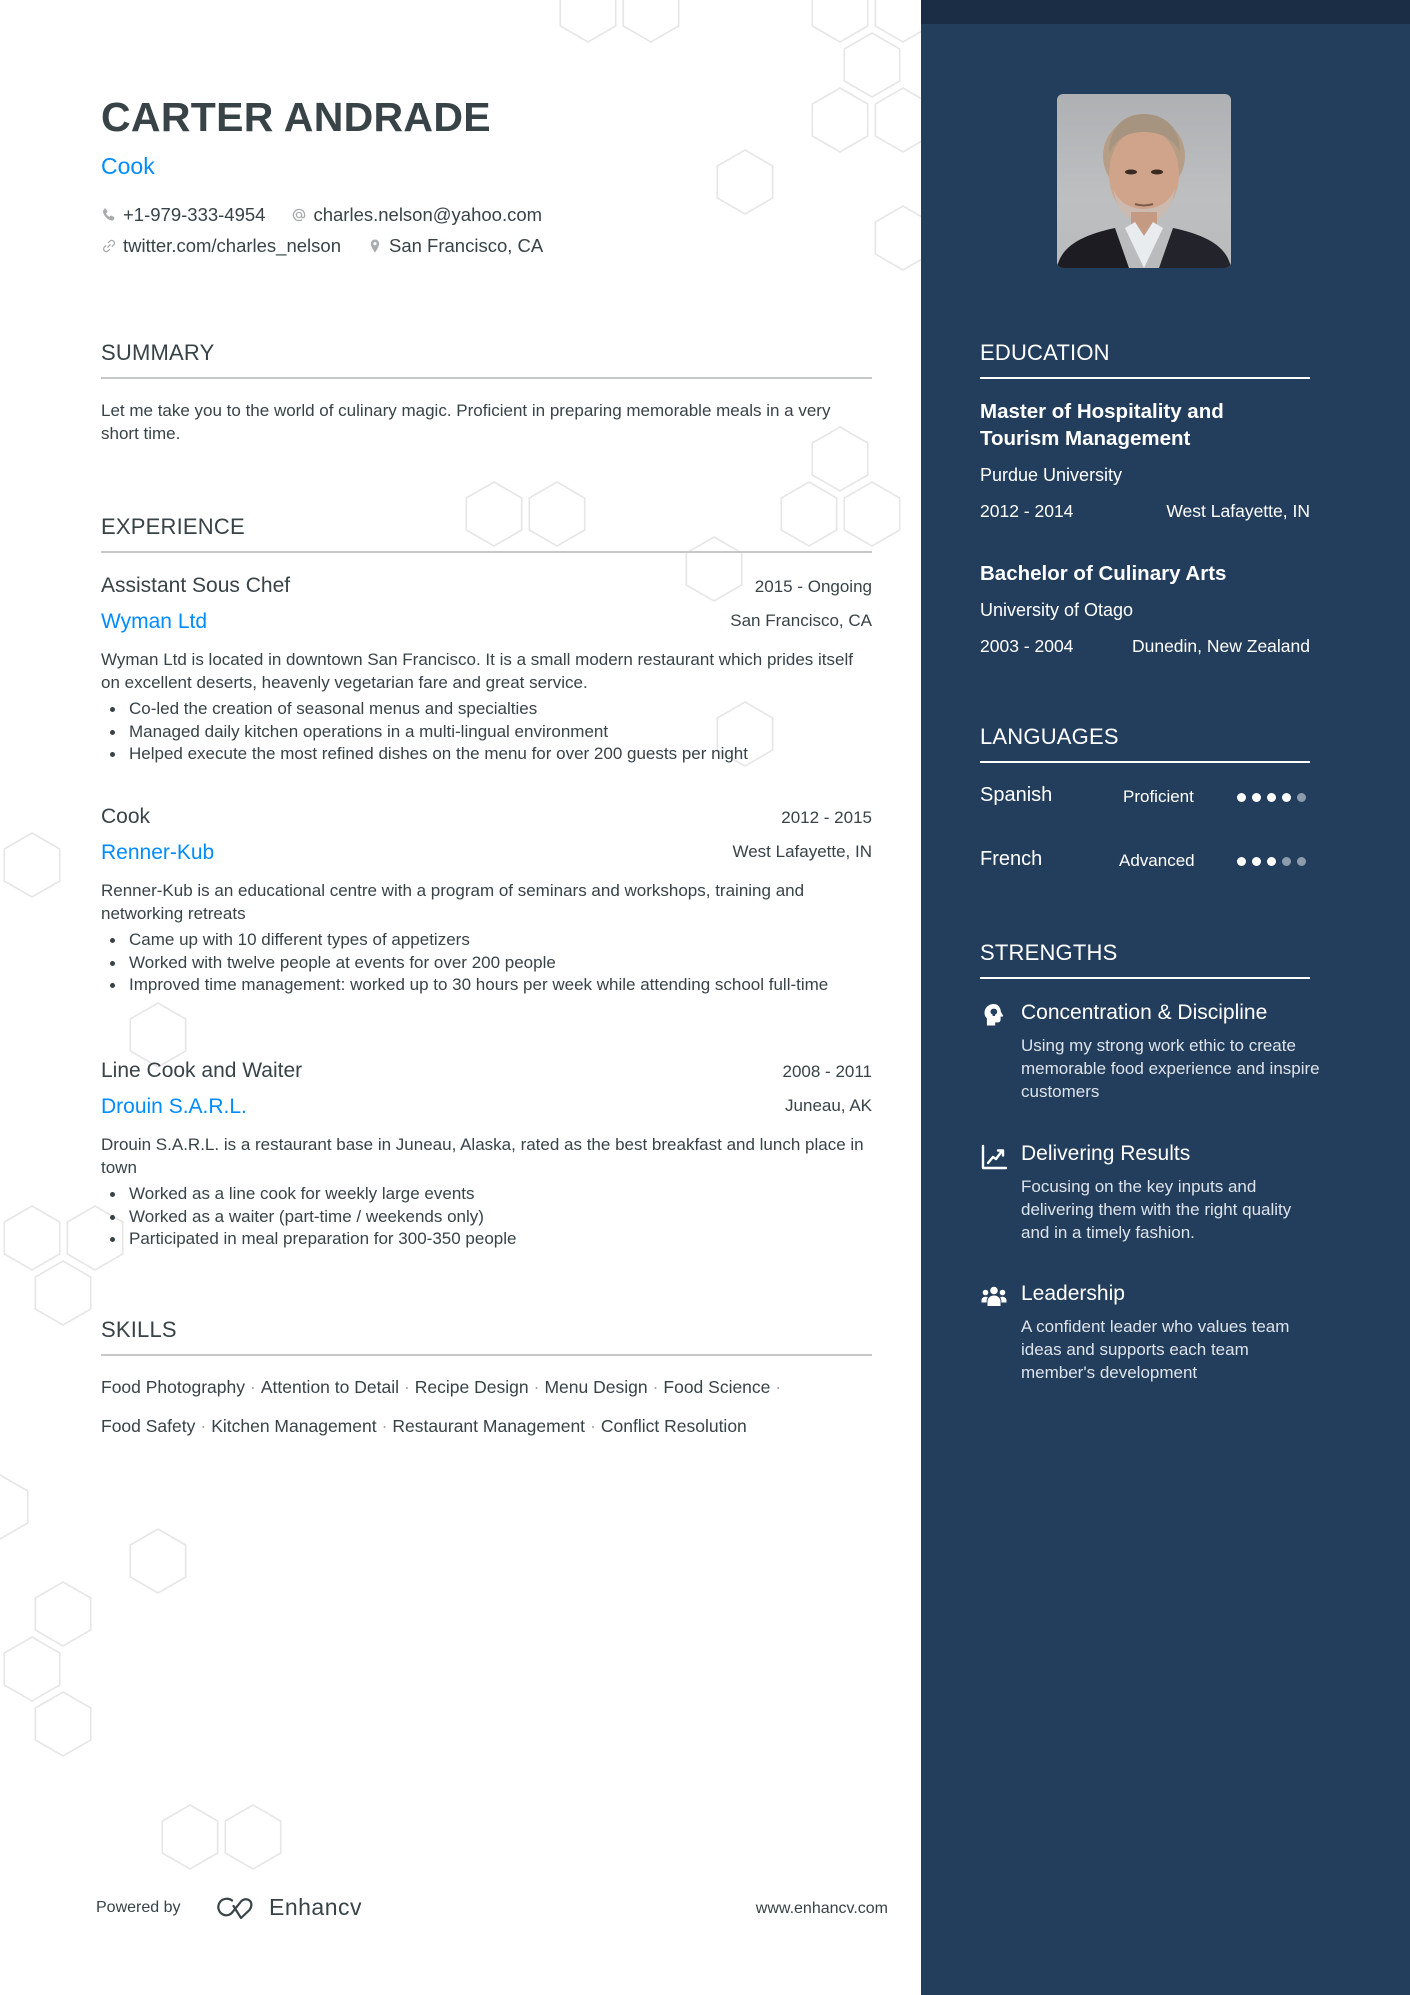 The image size is (1410, 1995). What do you see at coordinates (428, 214) in the screenshot?
I see `email-text: charles.nelson@yahoo.com` at bounding box center [428, 214].